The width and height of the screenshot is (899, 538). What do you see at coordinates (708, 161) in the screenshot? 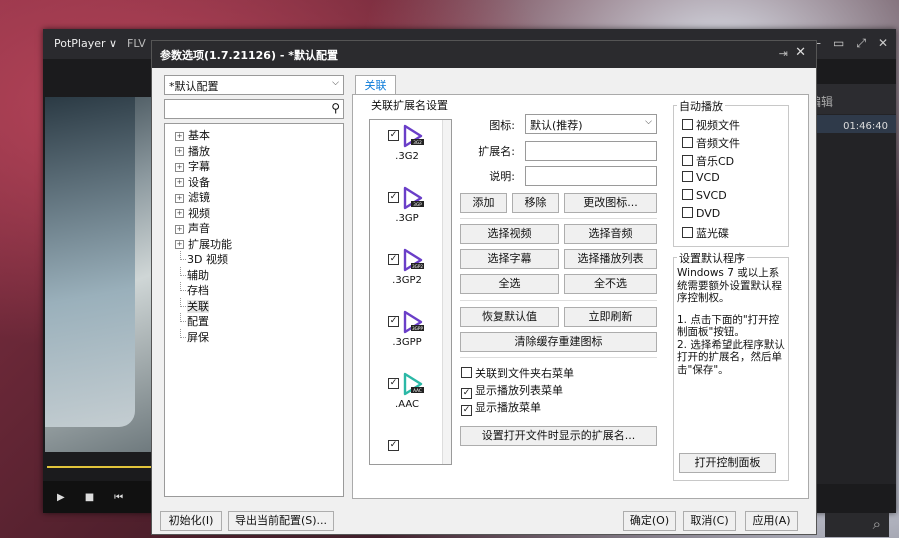
I see `autoplay-checkbox: 音乐CD` at bounding box center [708, 161].